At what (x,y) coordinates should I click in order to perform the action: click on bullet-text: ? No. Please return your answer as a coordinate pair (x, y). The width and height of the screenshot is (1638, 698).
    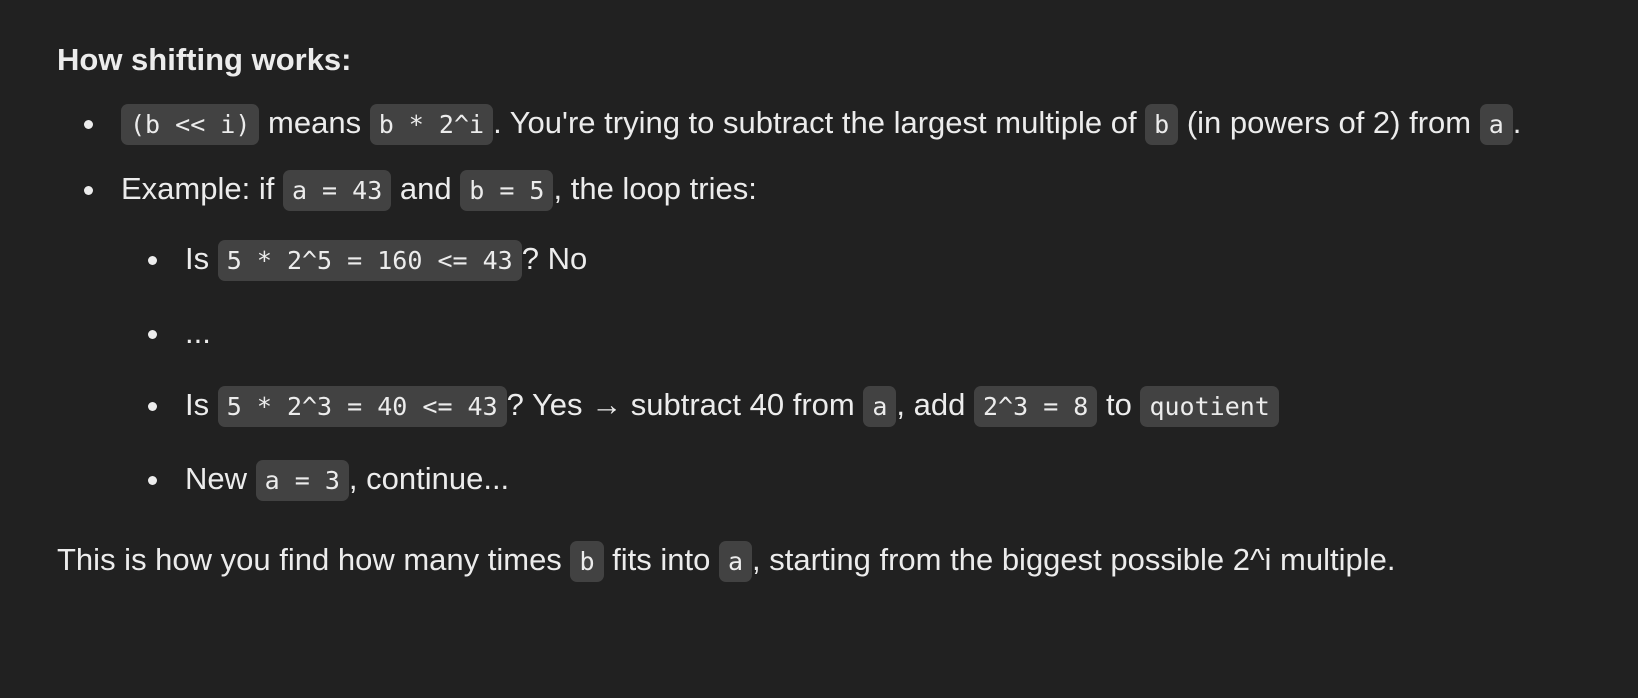
    Looking at the image, I should click on (554, 258).